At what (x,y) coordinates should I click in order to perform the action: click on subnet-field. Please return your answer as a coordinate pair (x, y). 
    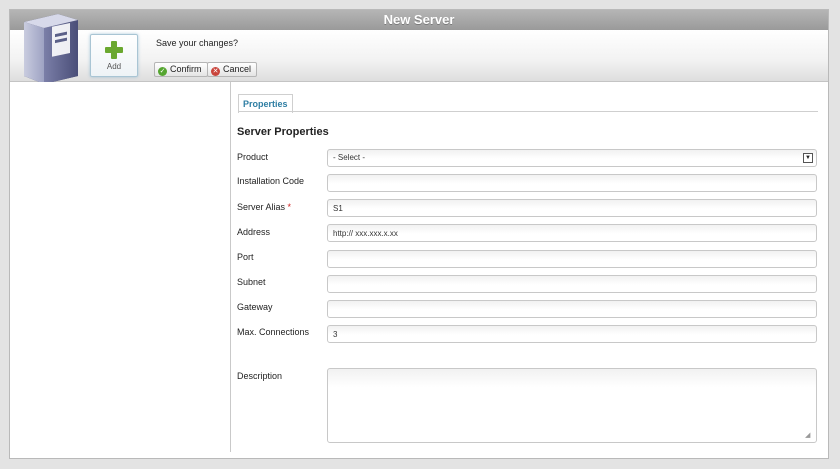
    Looking at the image, I should click on (572, 284).